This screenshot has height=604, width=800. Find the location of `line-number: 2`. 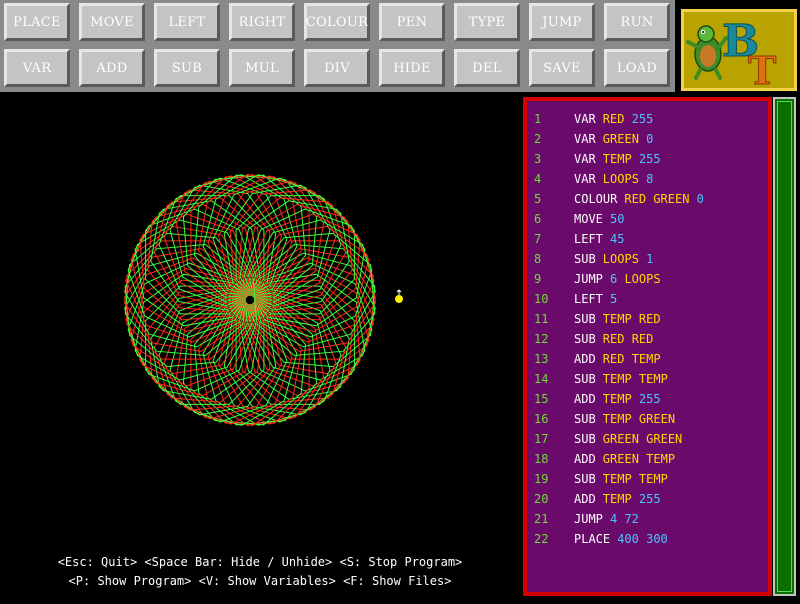

line-number: 2 is located at coordinates (538, 139).